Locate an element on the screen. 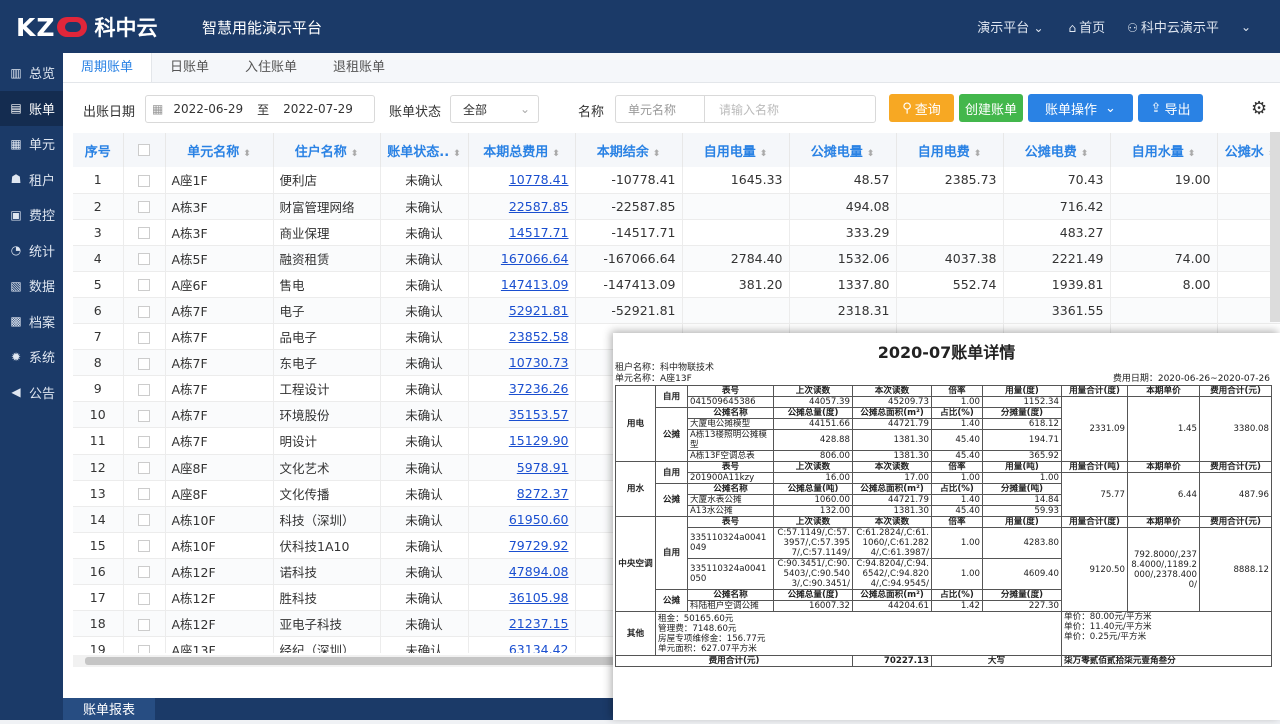 The width and height of the screenshot is (1280, 724). sidebar-item-stats: ◔ 统计 is located at coordinates (31, 251).